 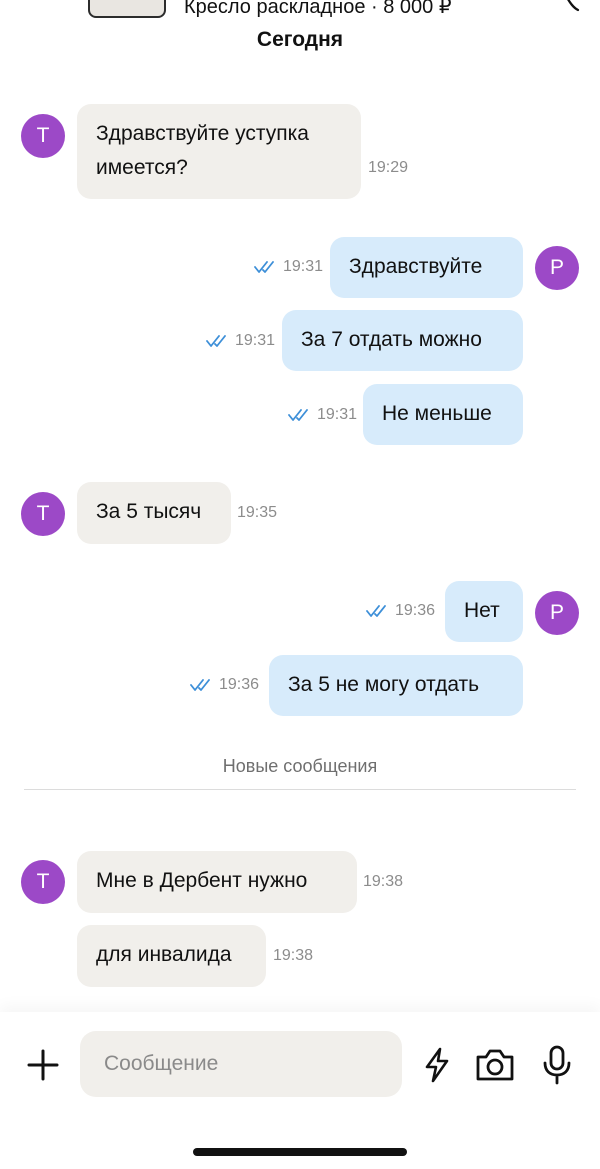 I want to click on home-indicator, so click(x=300, y=1152).